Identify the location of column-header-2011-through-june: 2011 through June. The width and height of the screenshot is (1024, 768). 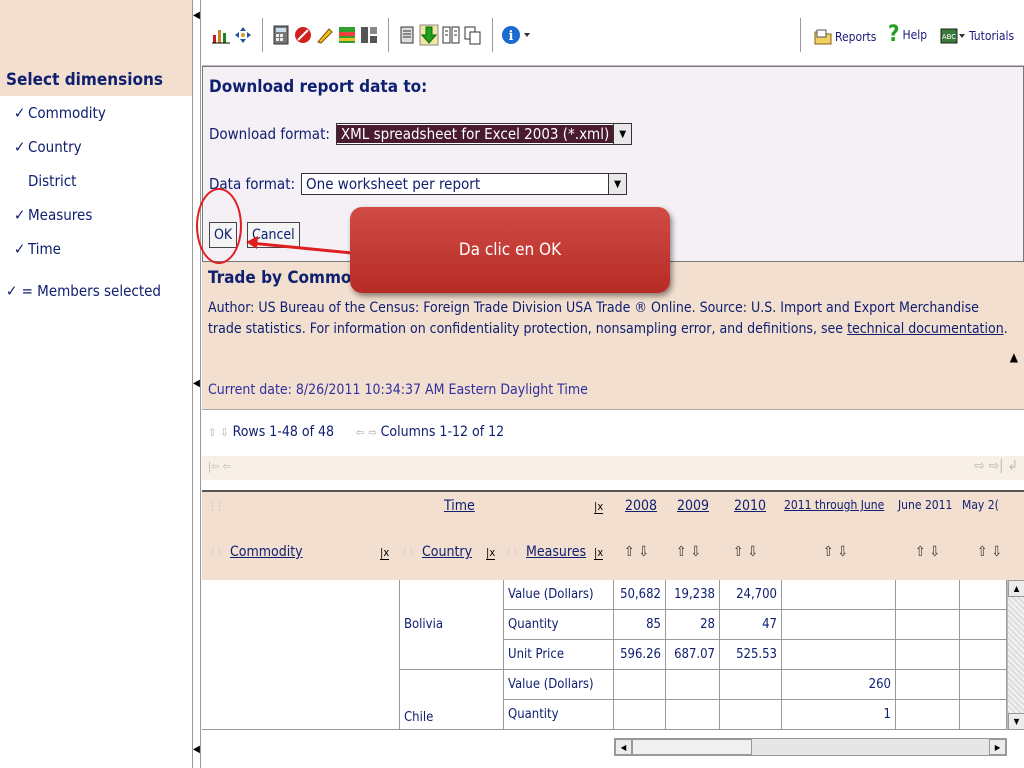
(834, 505).